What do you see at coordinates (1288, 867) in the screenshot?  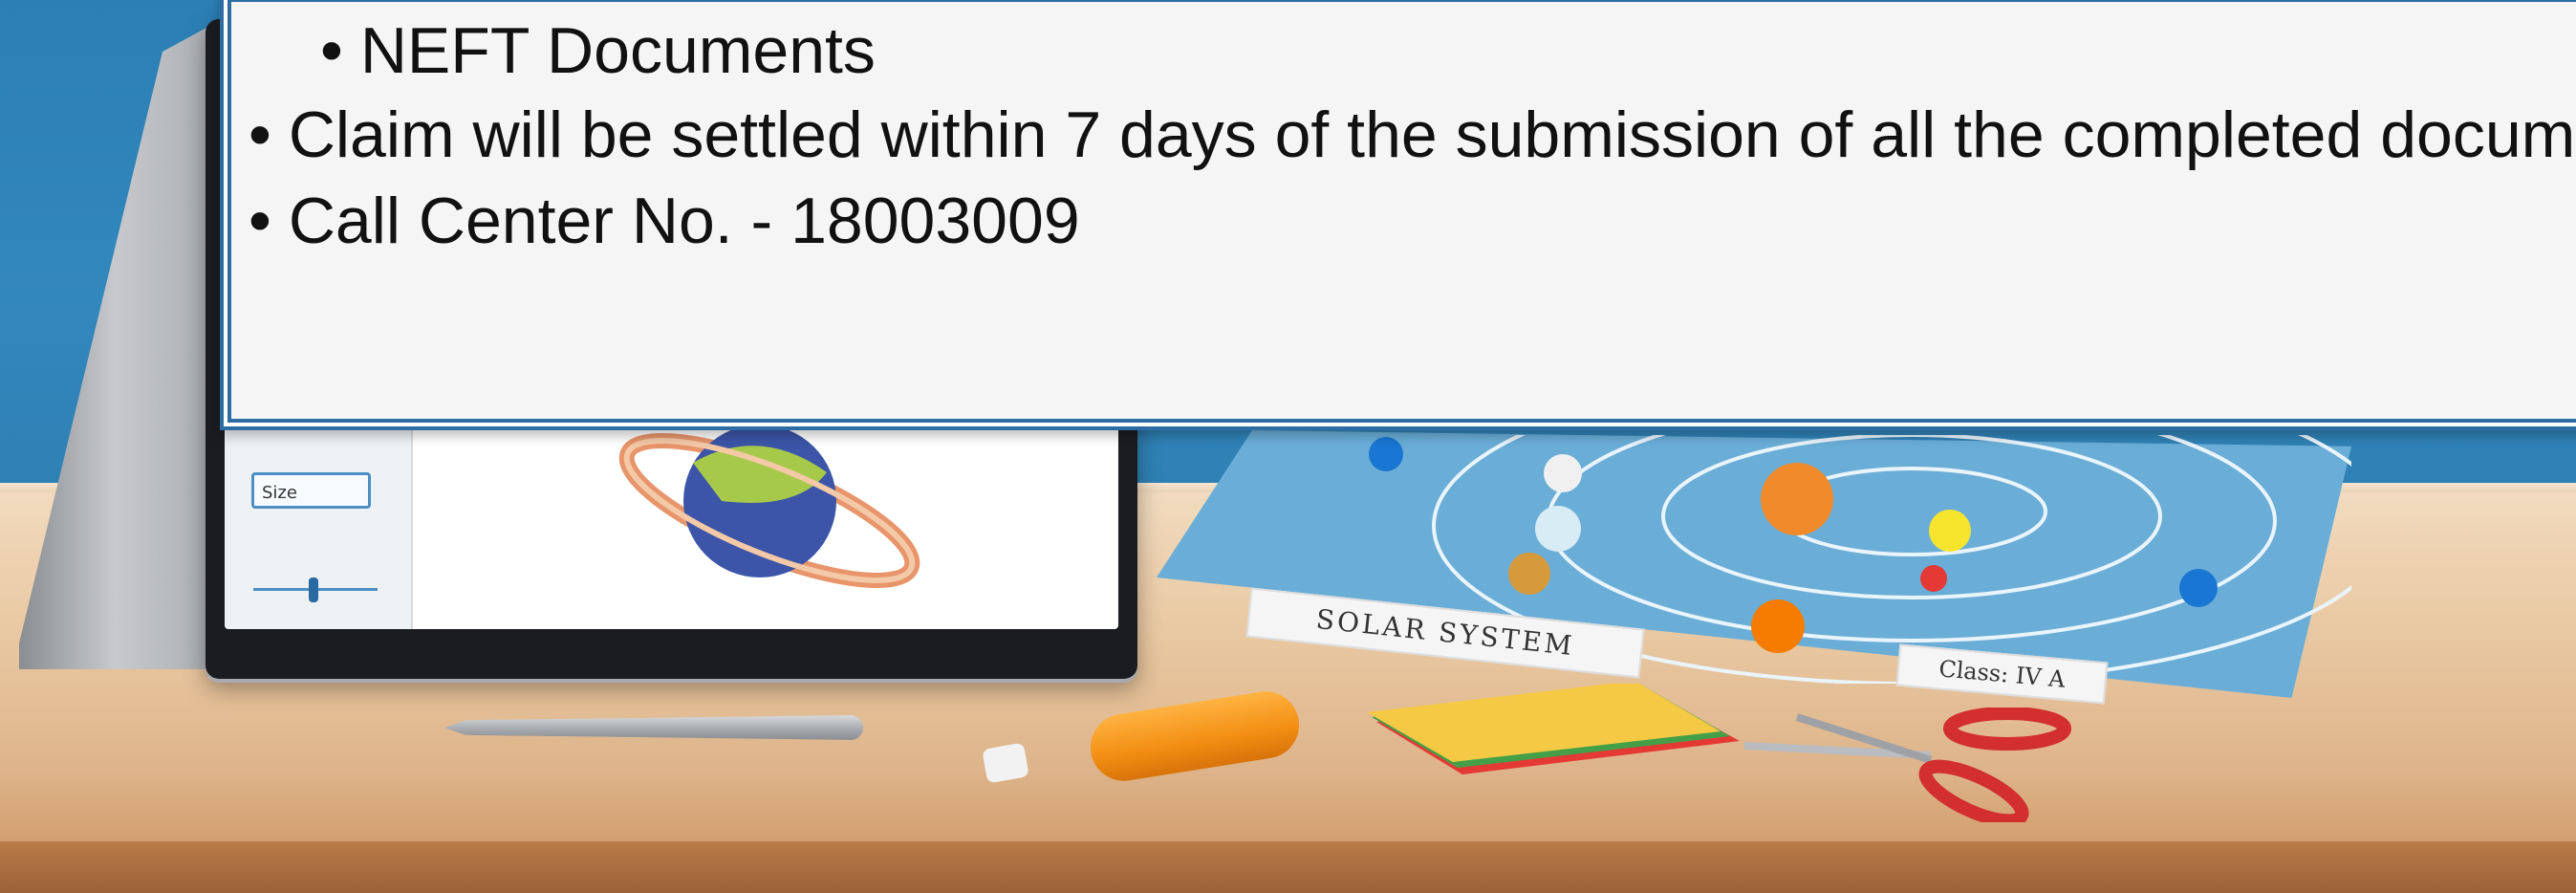 I see `desk-front` at bounding box center [1288, 867].